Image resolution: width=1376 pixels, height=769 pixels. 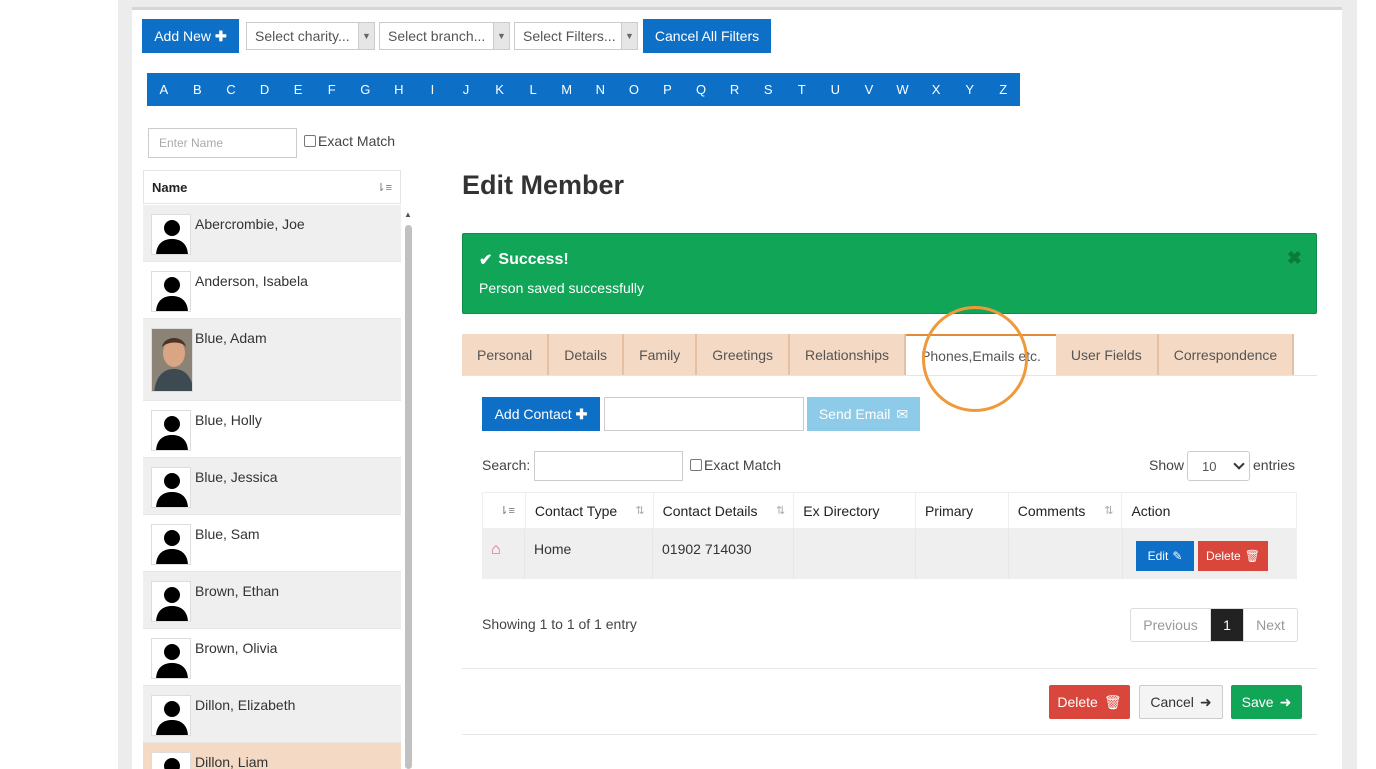 What do you see at coordinates (506, 355) in the screenshot?
I see `tab-personal: Personal` at bounding box center [506, 355].